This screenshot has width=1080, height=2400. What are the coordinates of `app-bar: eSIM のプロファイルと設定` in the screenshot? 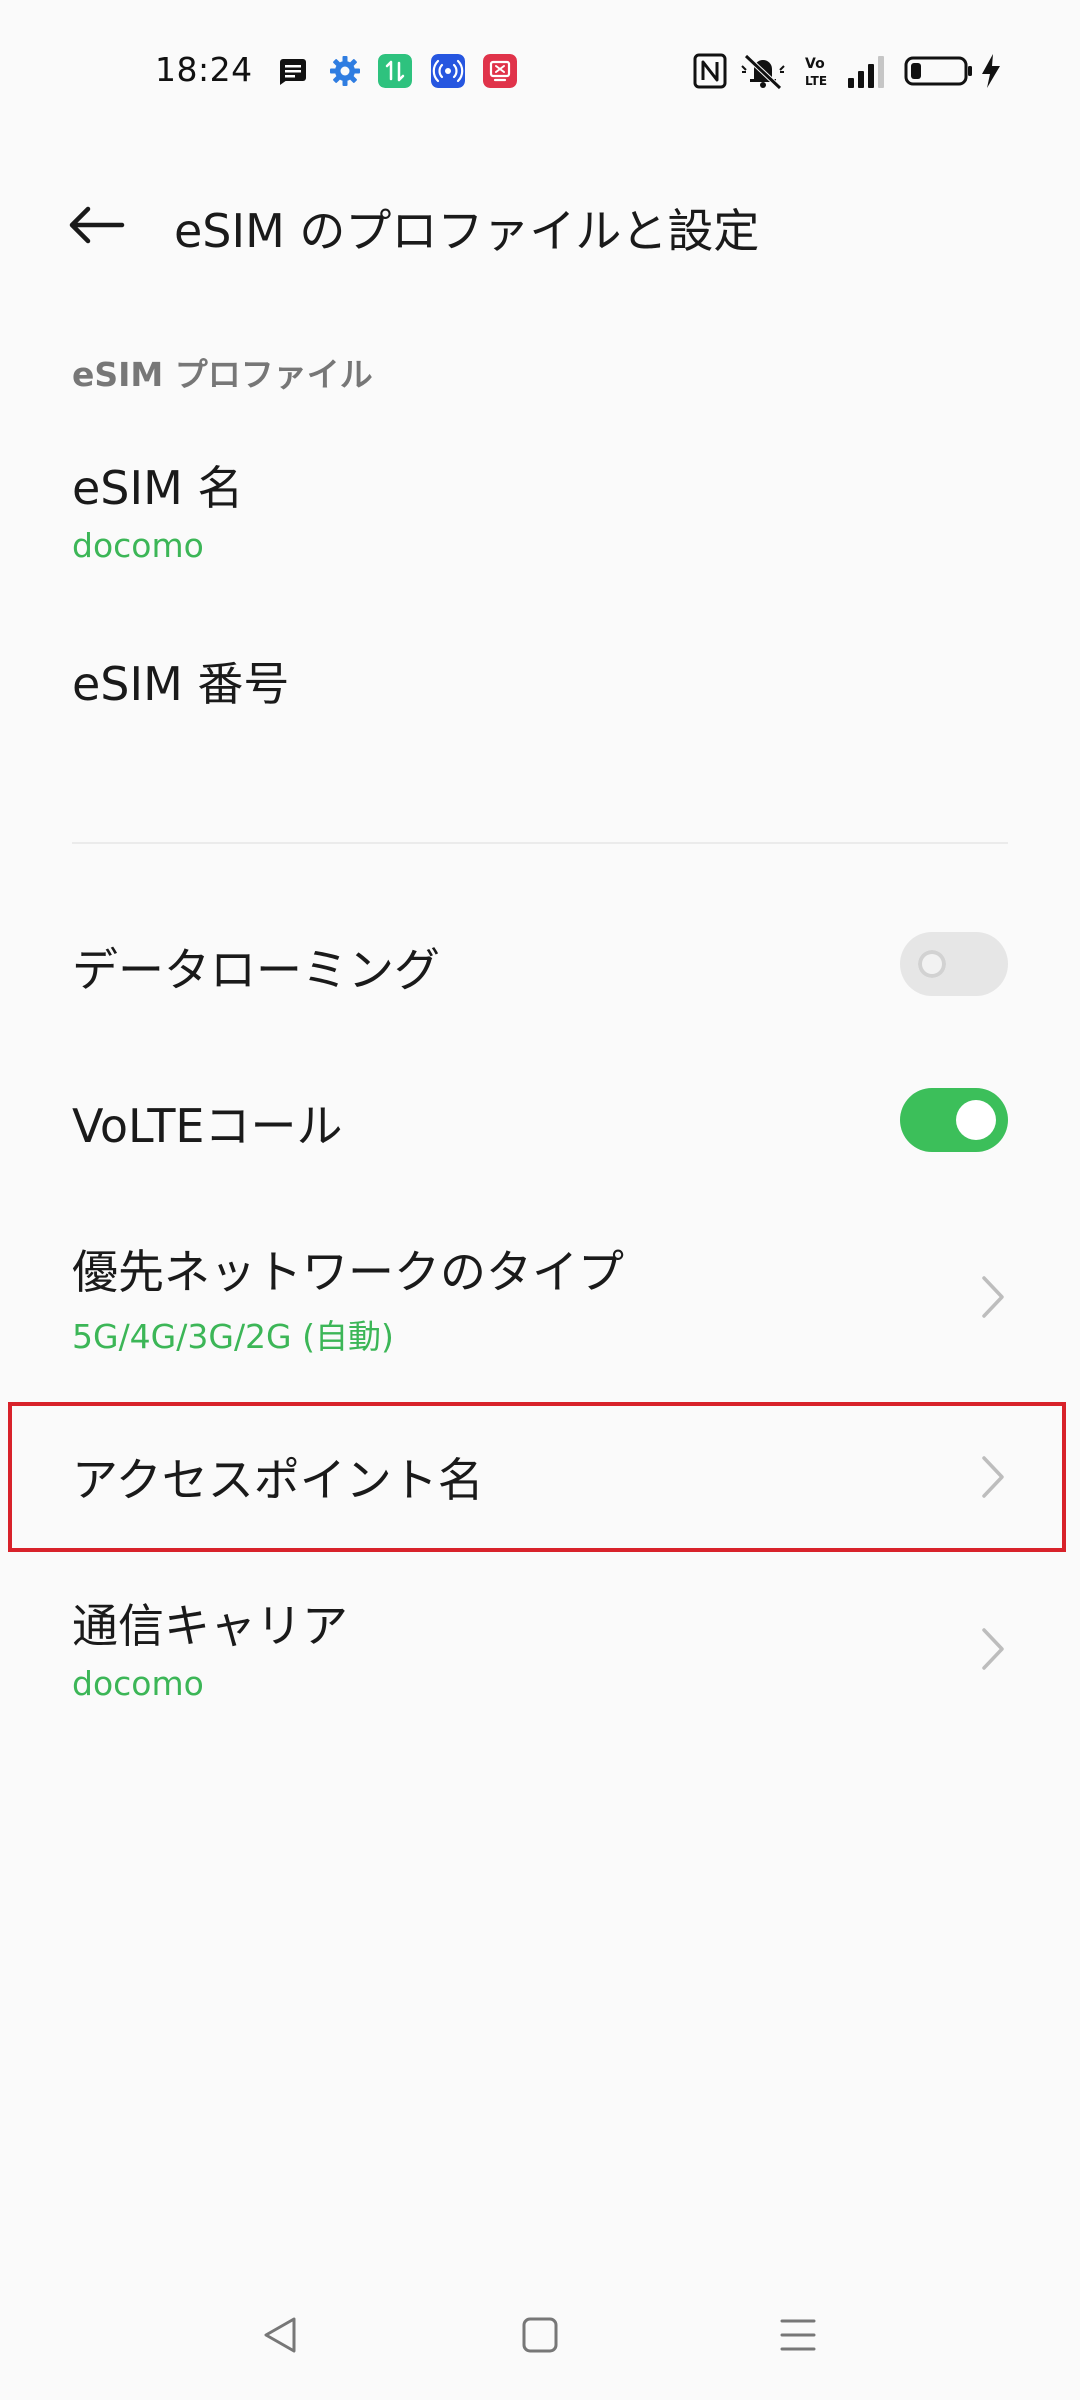 It's located at (540, 225).